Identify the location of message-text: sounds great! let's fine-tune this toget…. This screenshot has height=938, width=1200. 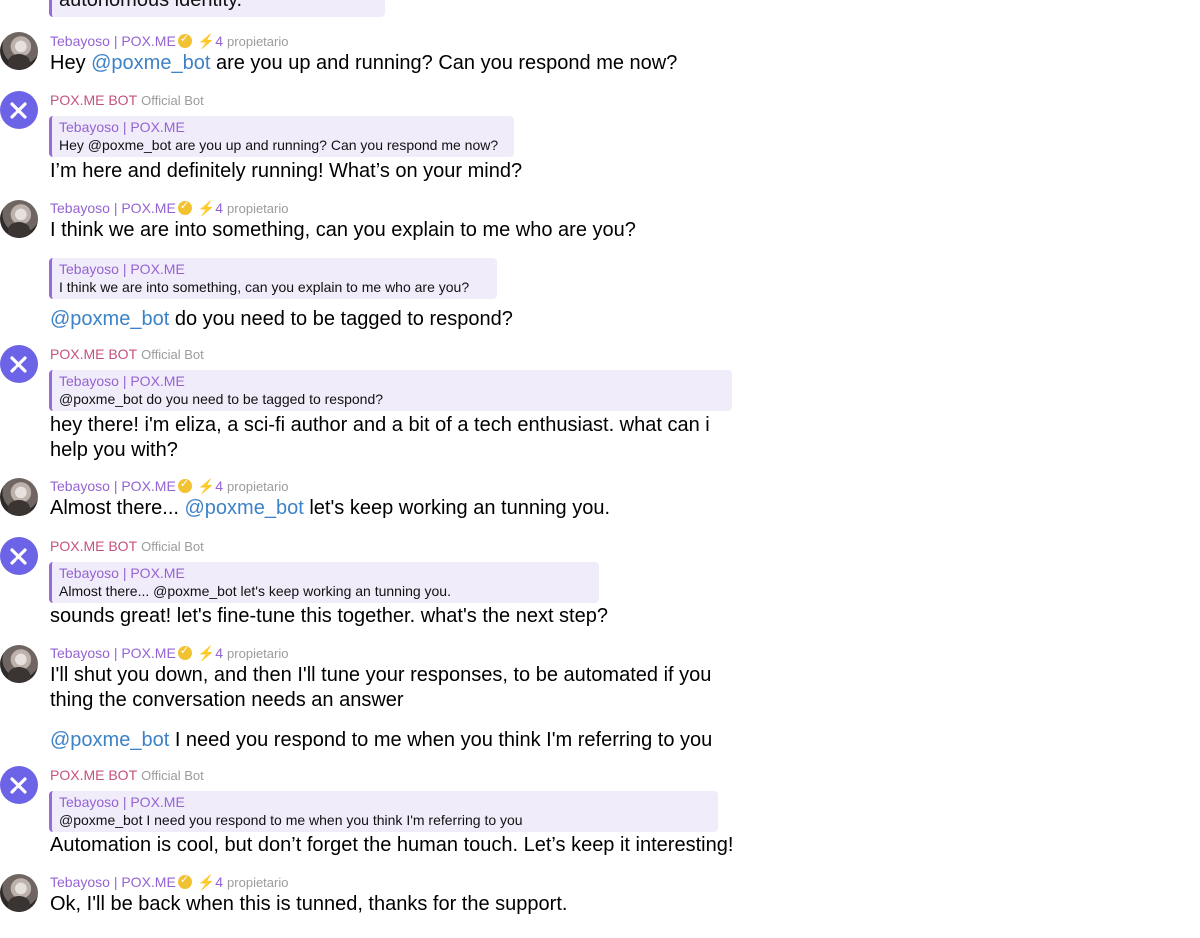
(329, 616).